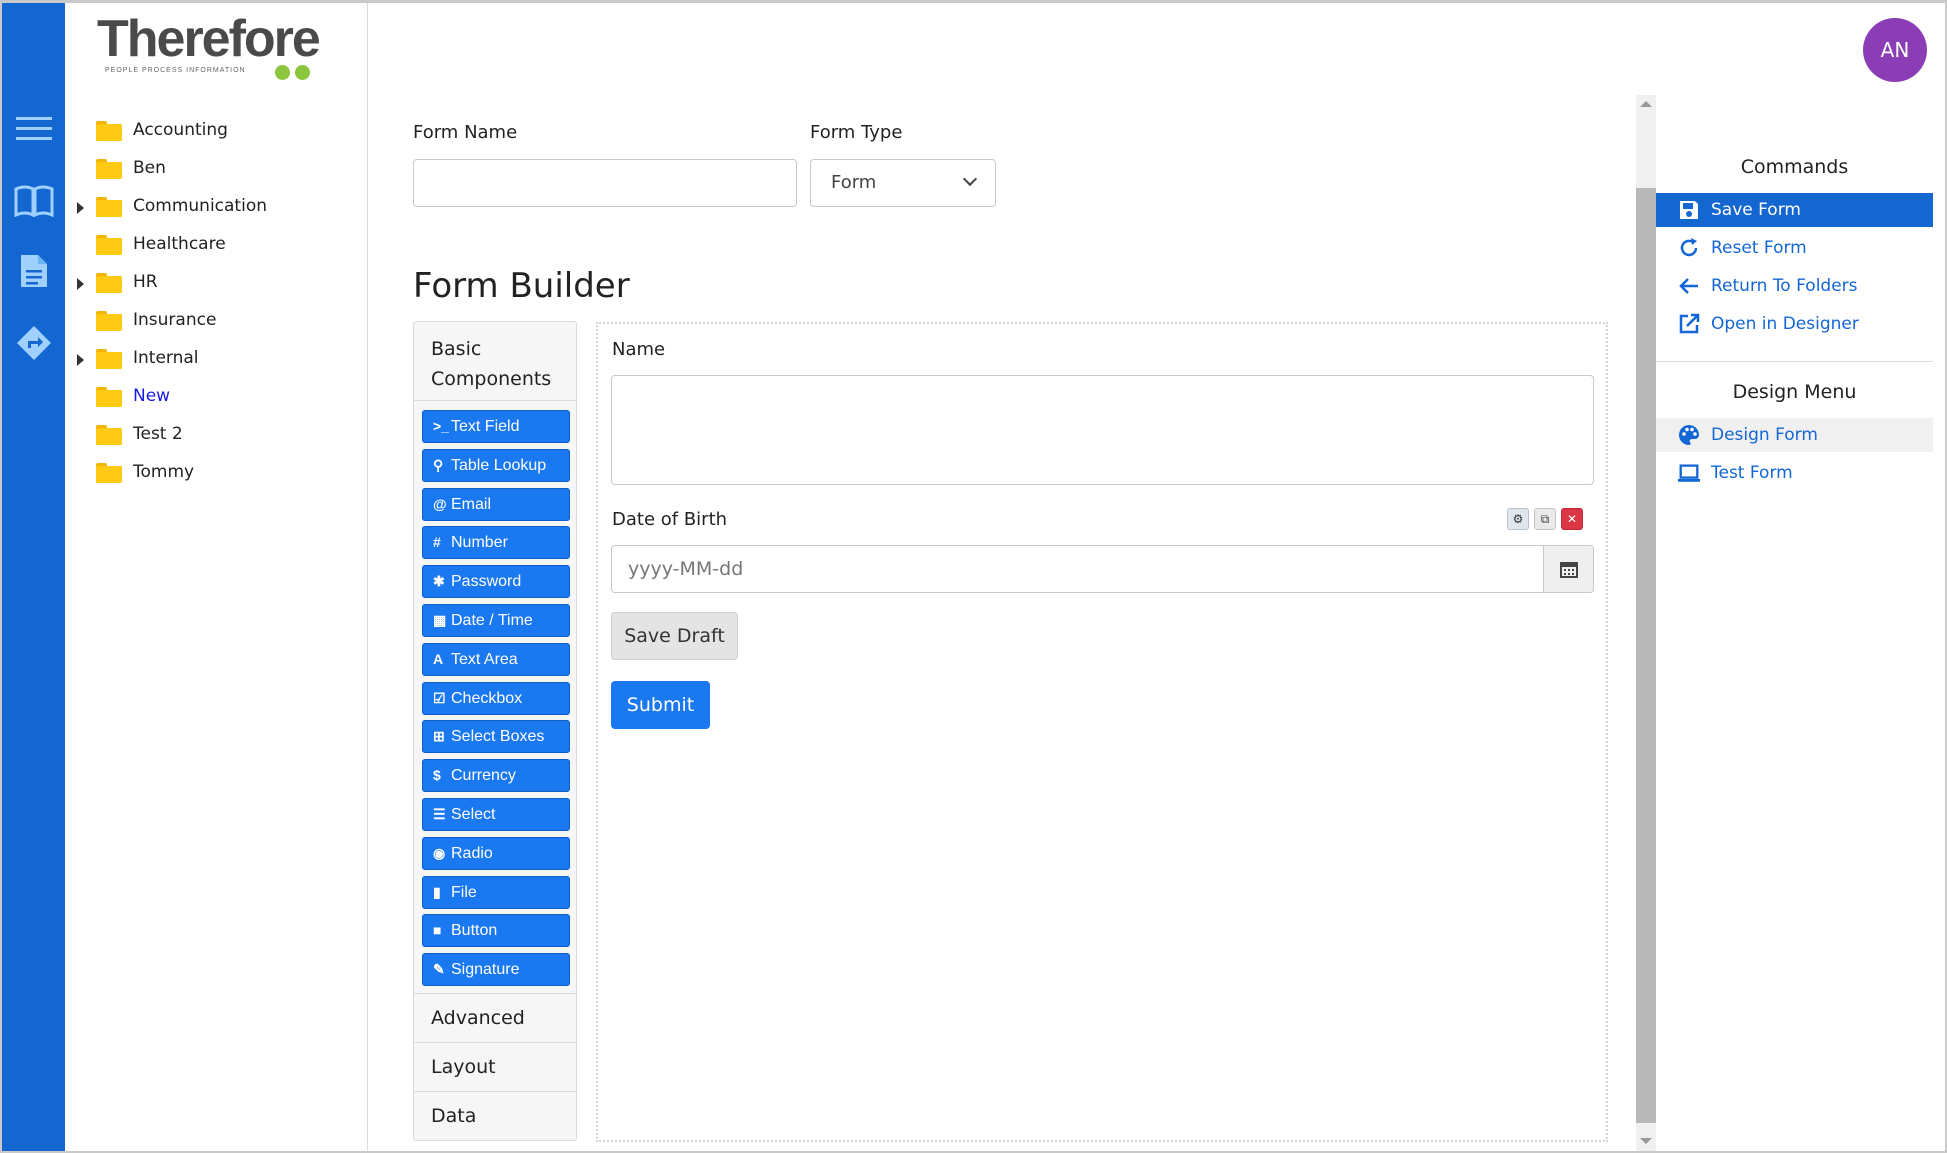 The width and height of the screenshot is (1947, 1153). I want to click on save-form-label: Save Form, so click(1756, 210).